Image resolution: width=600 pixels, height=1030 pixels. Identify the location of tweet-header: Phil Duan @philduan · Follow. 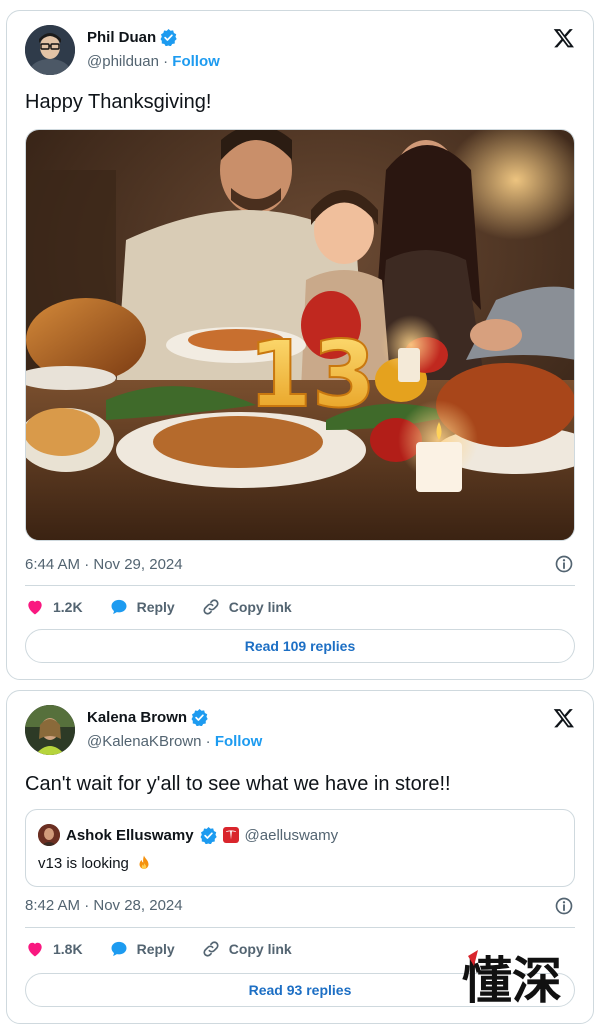
(300, 51).